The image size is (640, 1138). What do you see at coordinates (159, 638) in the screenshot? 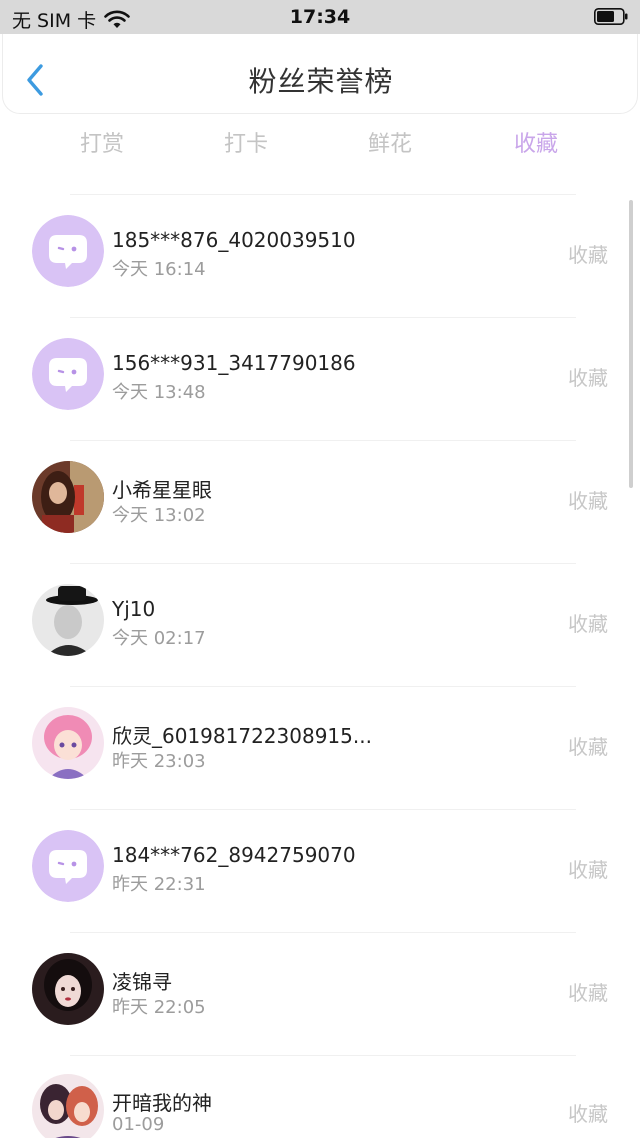
I see `fan-time: 今天 02:17` at bounding box center [159, 638].